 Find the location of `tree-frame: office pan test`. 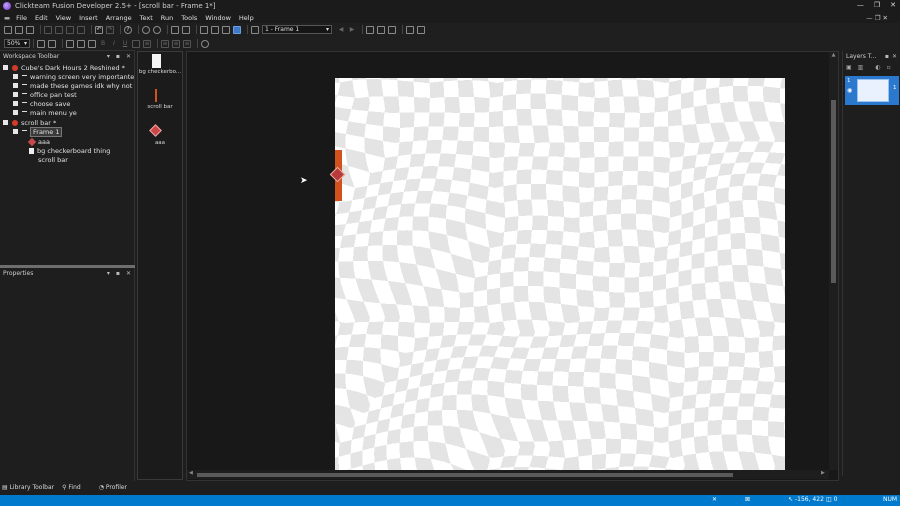

tree-frame: office pan test is located at coordinates (45, 94).